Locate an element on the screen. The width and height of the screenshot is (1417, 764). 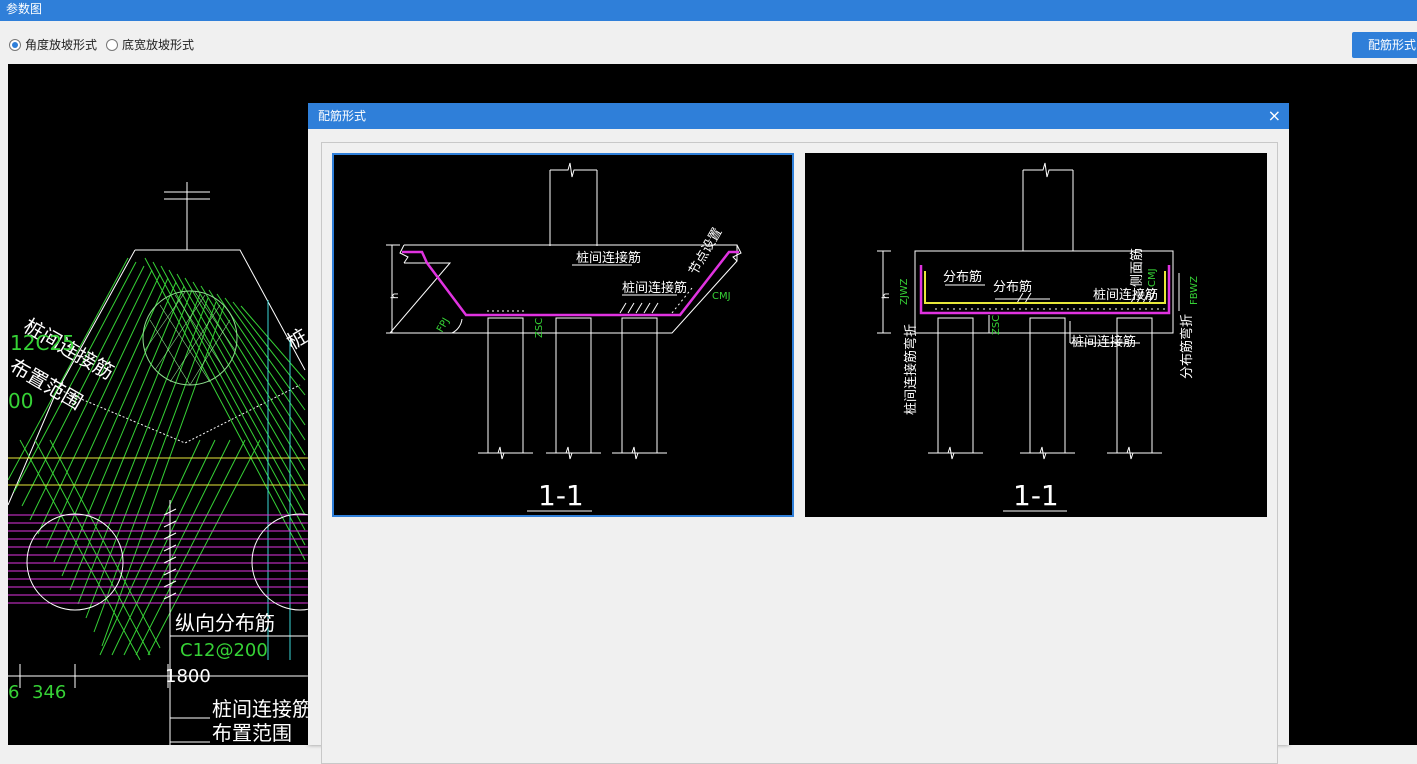
cap-outline is located at coordinates (220, 310).